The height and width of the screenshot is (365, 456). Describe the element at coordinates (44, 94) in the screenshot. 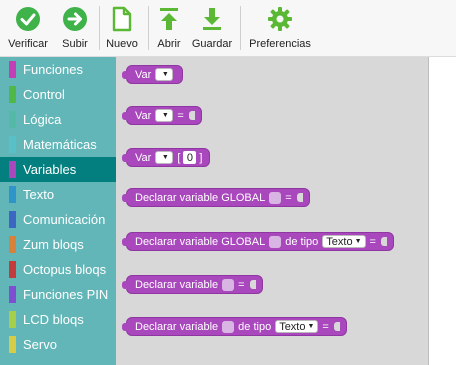

I see `category-label: Control` at that location.